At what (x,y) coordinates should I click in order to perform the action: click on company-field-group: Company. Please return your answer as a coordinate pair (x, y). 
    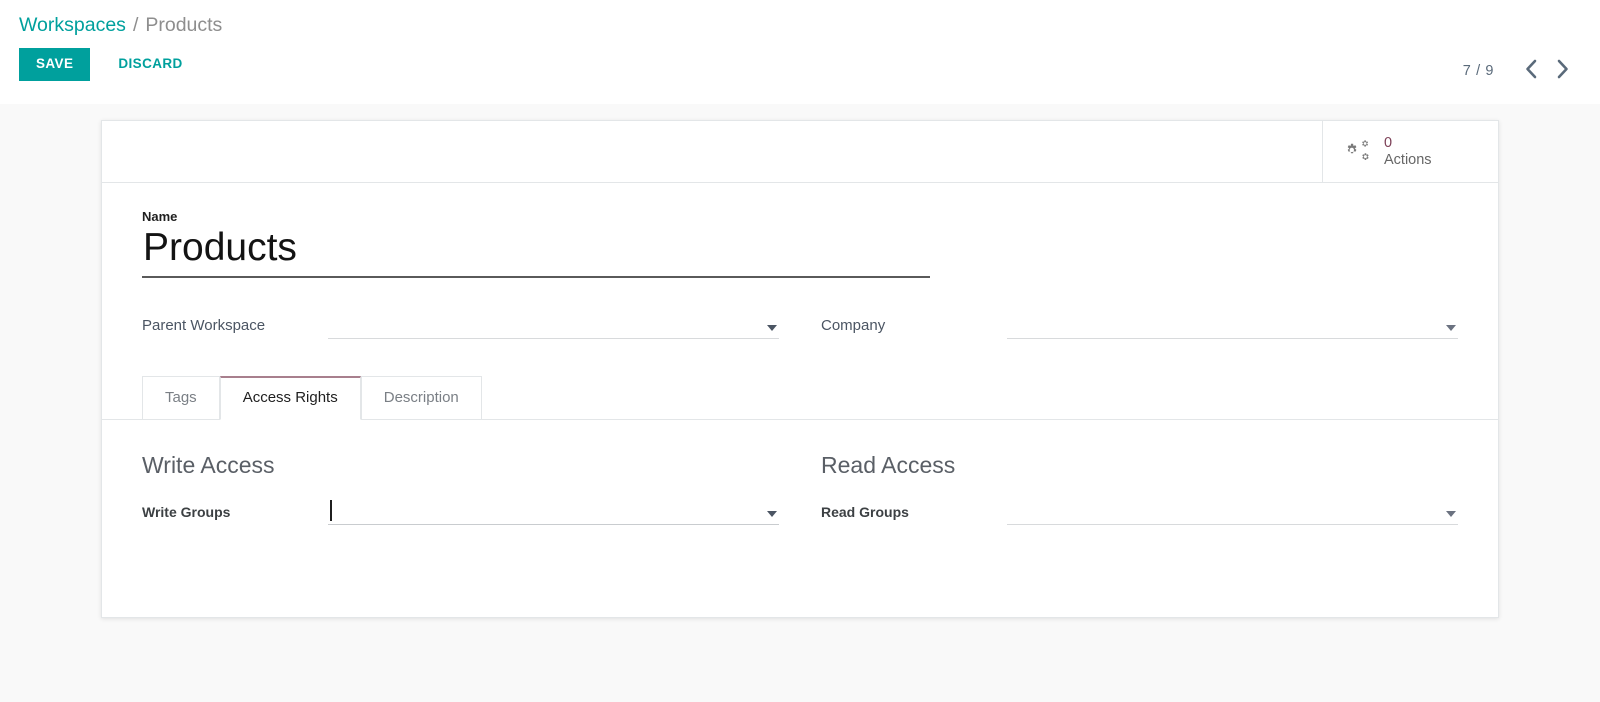
    Looking at the image, I should click on (1139, 325).